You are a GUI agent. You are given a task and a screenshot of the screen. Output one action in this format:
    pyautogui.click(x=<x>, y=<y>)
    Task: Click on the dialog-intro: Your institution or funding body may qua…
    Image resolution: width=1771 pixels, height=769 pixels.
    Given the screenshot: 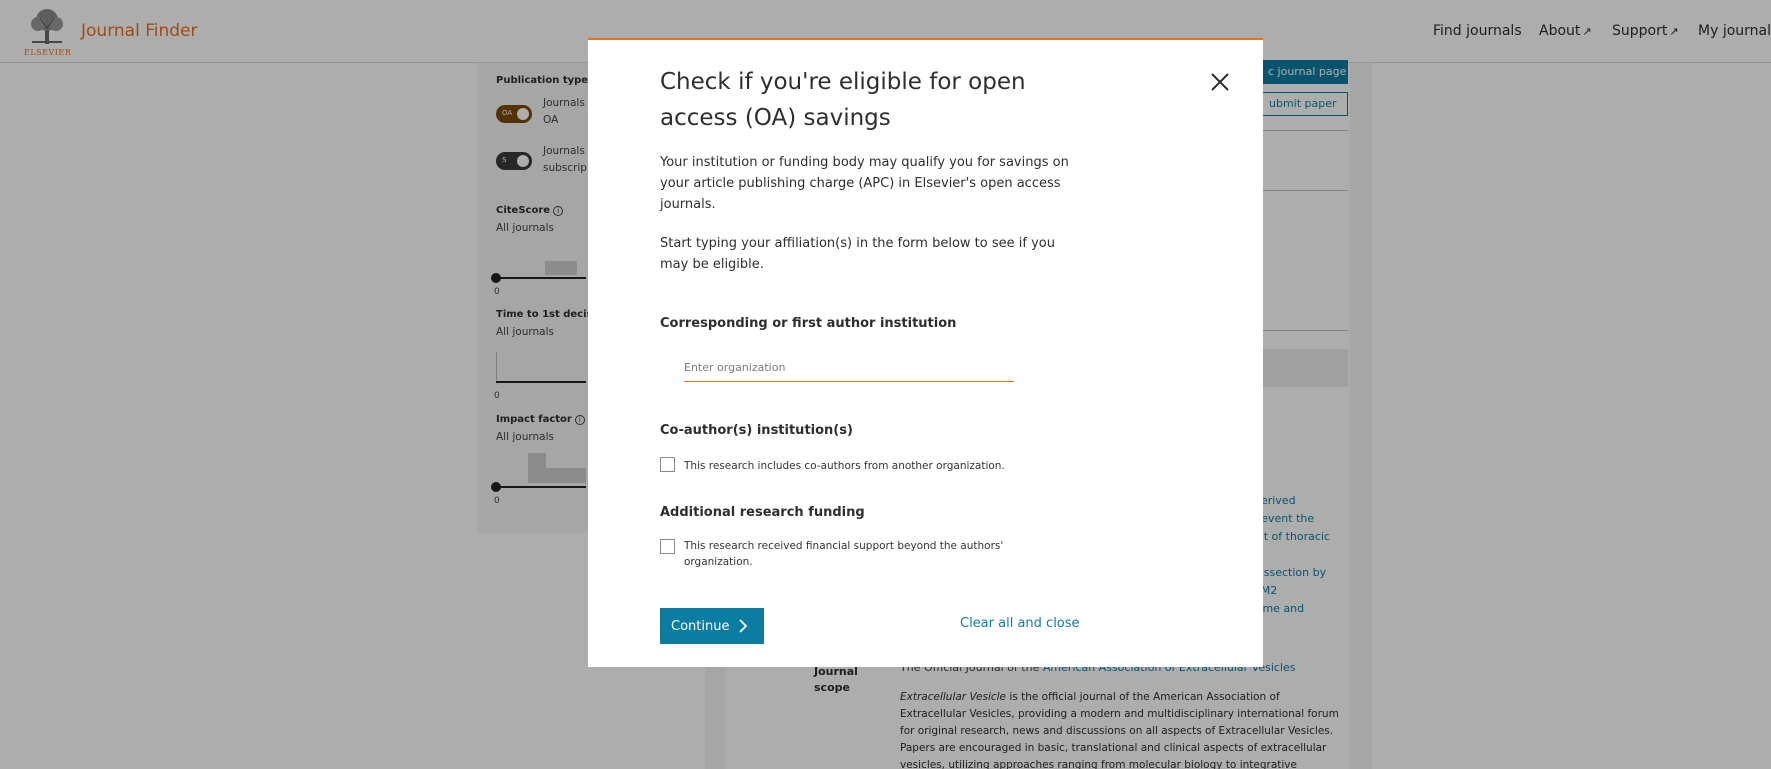 What is the action you would take?
    pyautogui.click(x=864, y=183)
    